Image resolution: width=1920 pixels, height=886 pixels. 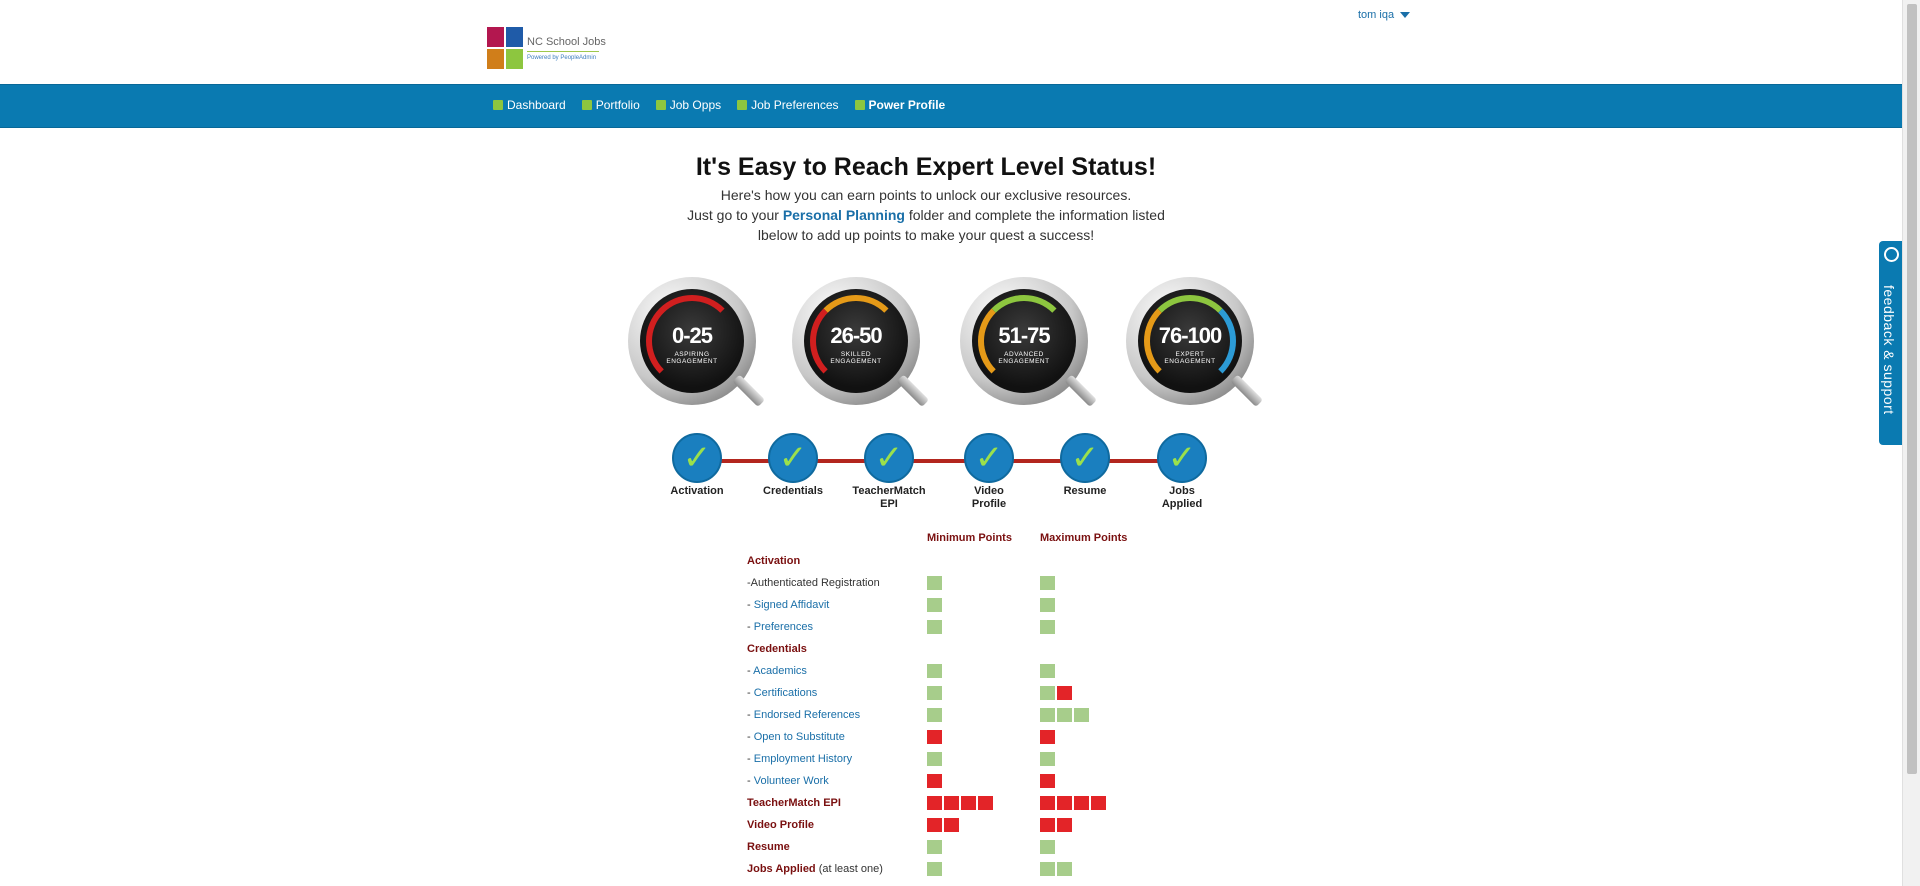 I want to click on nav-item-label: Job Opps, so click(x=695, y=105).